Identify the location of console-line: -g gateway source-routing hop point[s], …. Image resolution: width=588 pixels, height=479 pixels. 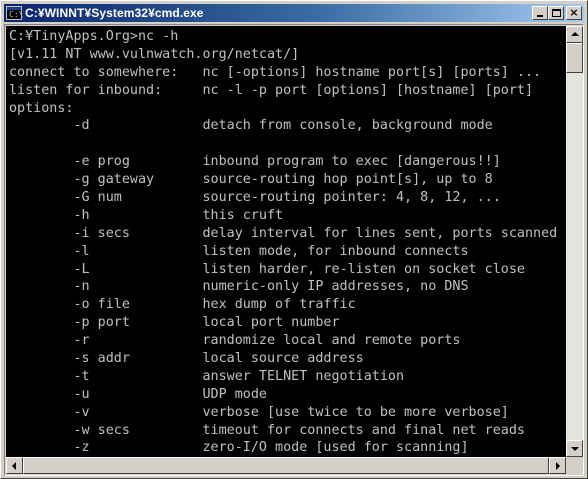
(251, 180).